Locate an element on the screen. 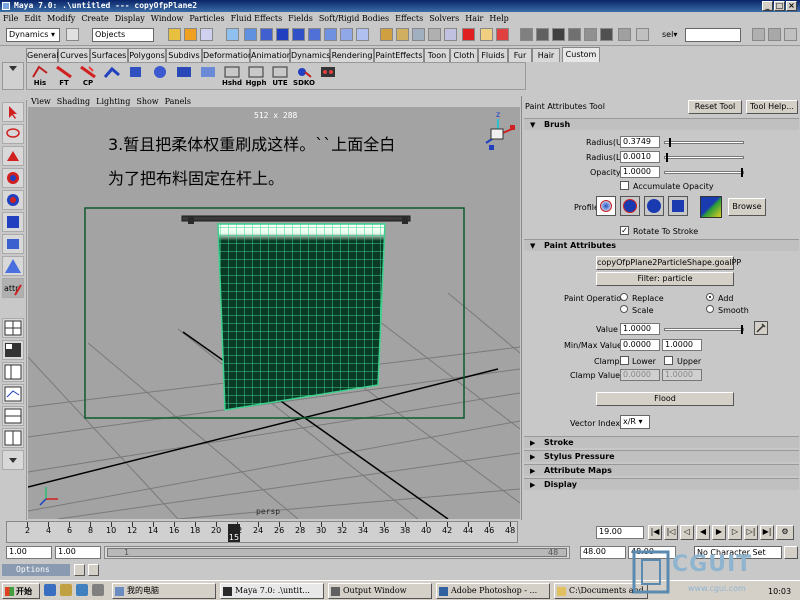 Image resolution: width=800 pixels, height=600 pixels. tab-fur: Fur is located at coordinates (520, 55).